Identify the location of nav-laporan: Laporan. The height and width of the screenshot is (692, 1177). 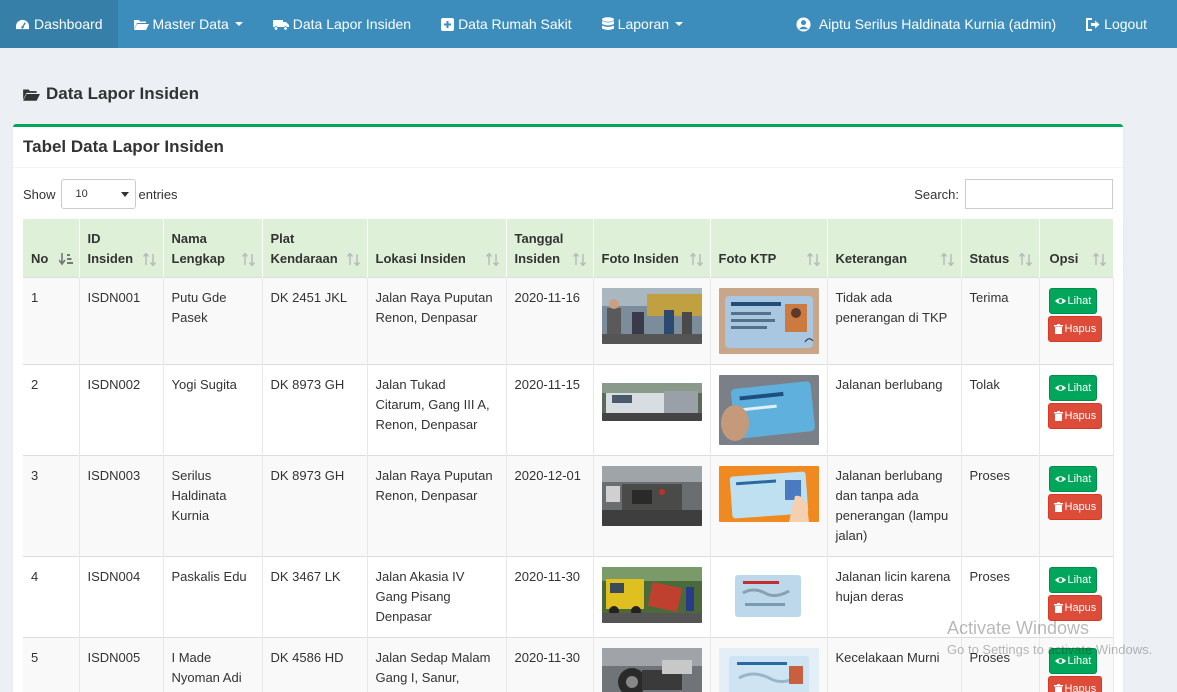
(642, 24).